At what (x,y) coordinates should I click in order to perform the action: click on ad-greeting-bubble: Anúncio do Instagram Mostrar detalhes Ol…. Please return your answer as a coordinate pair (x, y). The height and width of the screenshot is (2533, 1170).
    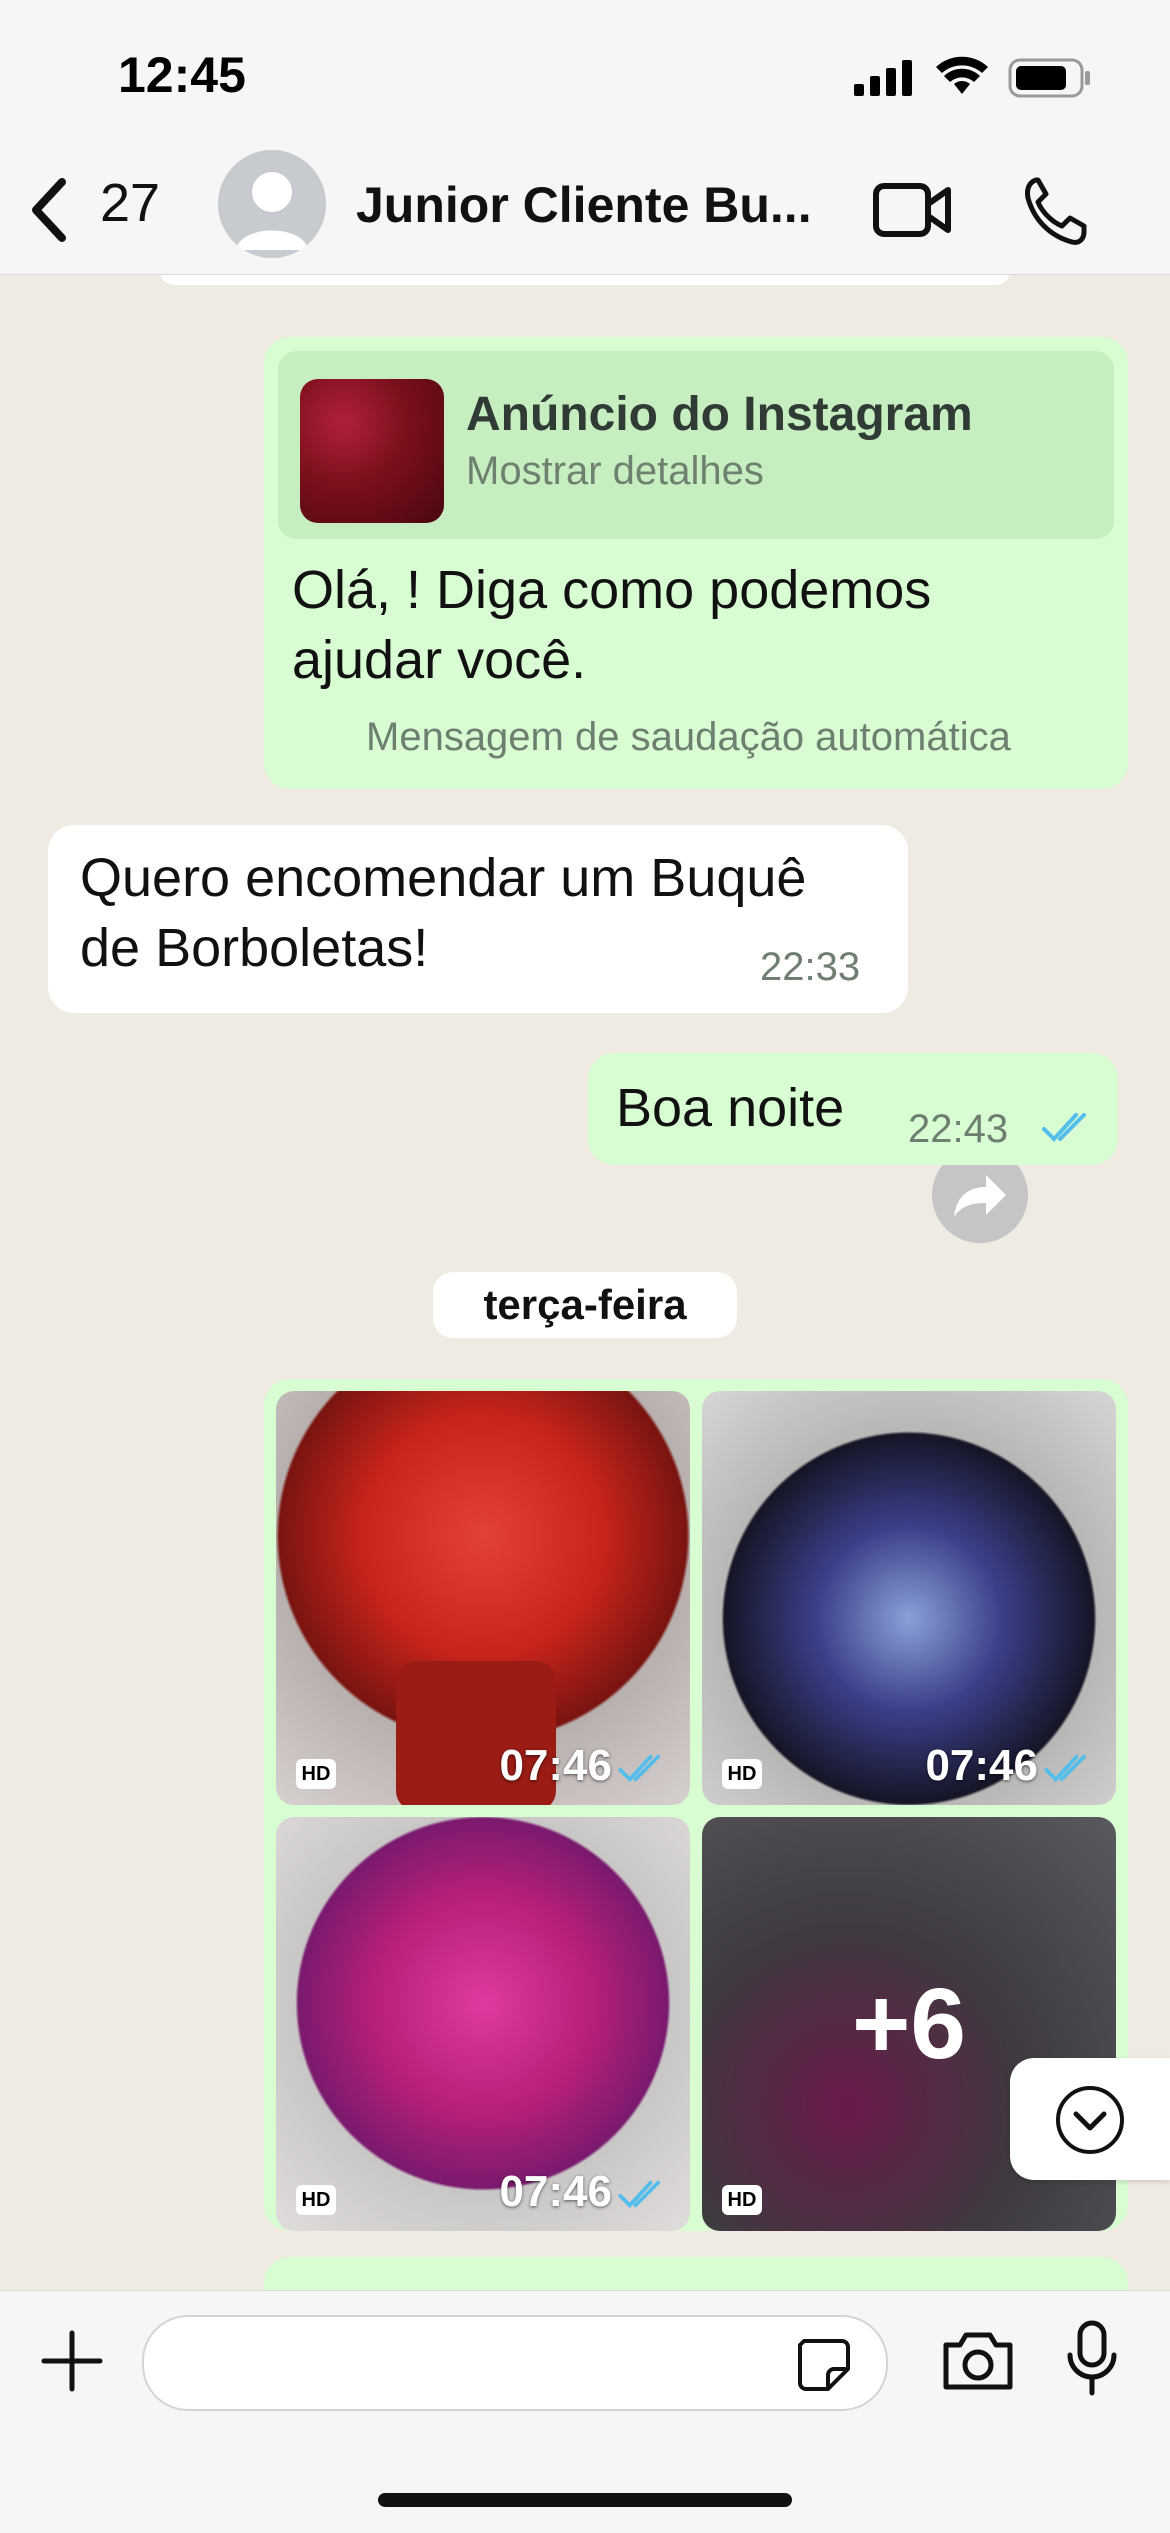
    Looking at the image, I should click on (696, 563).